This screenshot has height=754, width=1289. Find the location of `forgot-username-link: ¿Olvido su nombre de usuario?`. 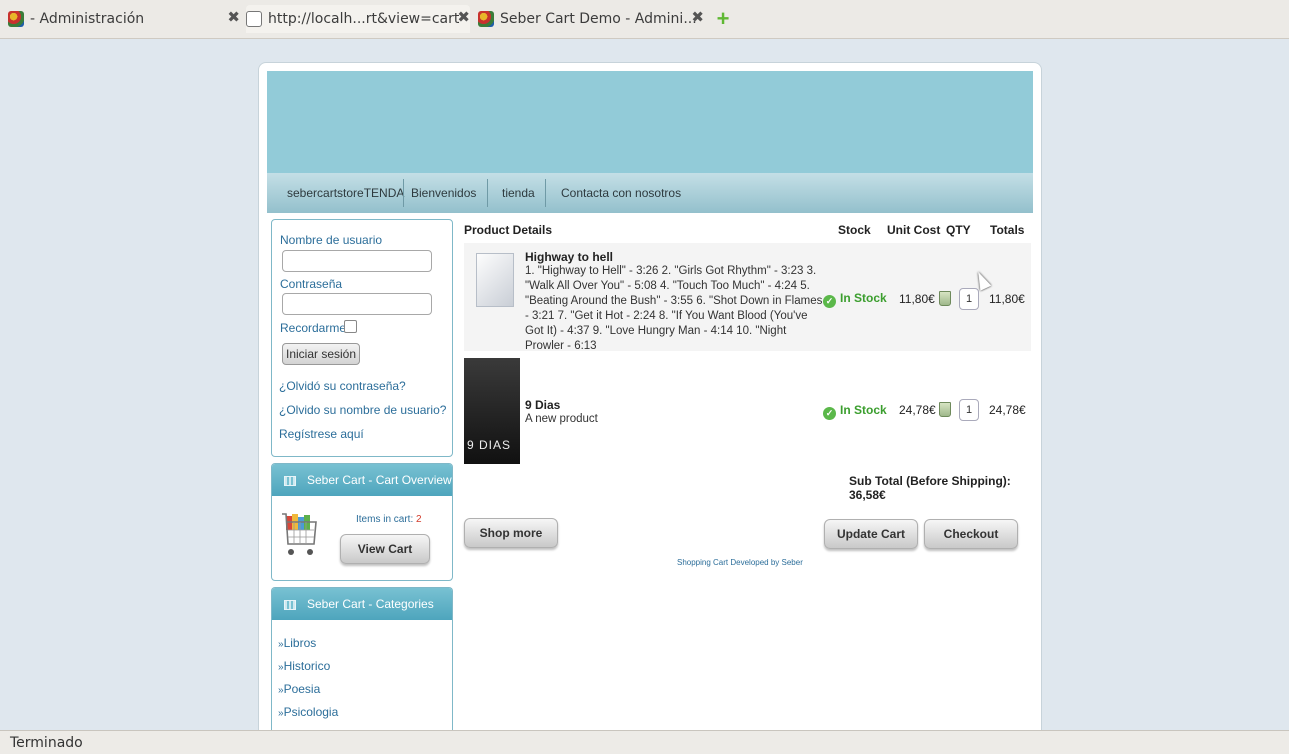

forgot-username-link: ¿Olvido su nombre de usuario? is located at coordinates (362, 410).